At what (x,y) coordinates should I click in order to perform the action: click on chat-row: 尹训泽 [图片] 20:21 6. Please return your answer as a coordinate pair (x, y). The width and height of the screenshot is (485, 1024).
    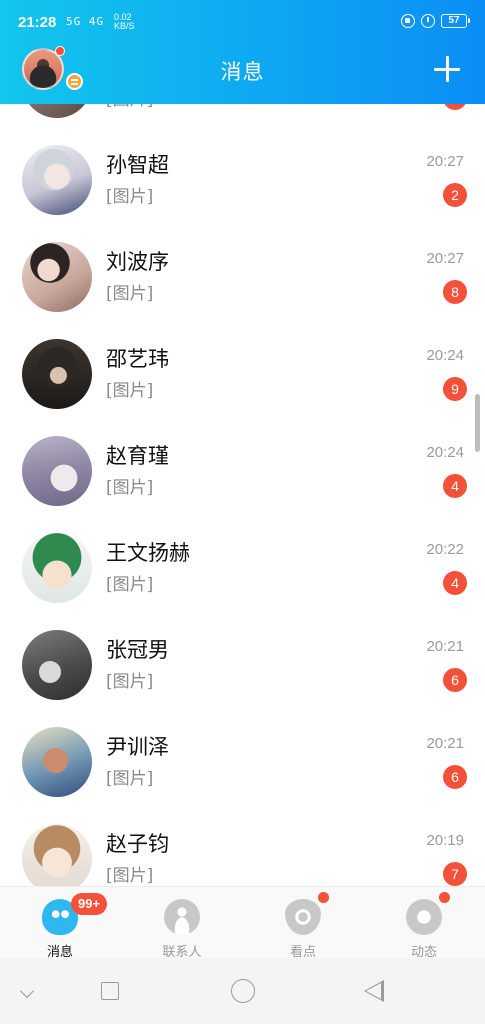
    Looking at the image, I should click on (242, 765).